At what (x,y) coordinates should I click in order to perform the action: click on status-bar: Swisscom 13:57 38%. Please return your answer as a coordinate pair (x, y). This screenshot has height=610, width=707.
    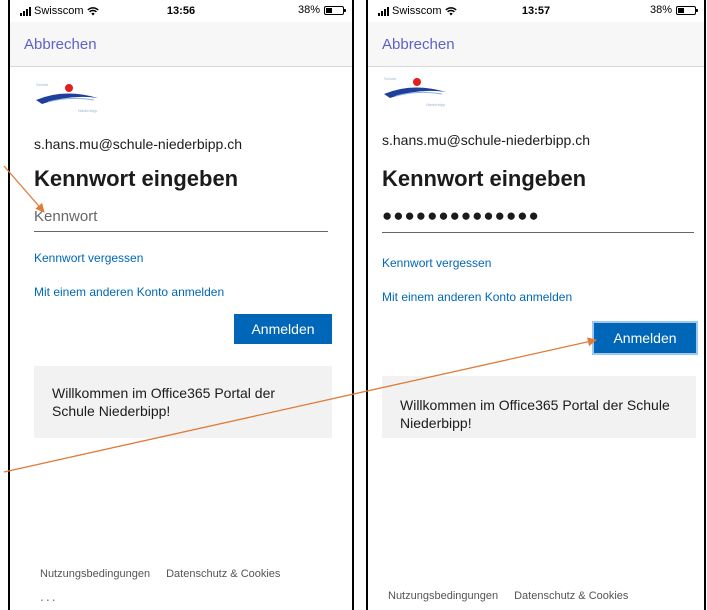
    Looking at the image, I should click on (536, 11).